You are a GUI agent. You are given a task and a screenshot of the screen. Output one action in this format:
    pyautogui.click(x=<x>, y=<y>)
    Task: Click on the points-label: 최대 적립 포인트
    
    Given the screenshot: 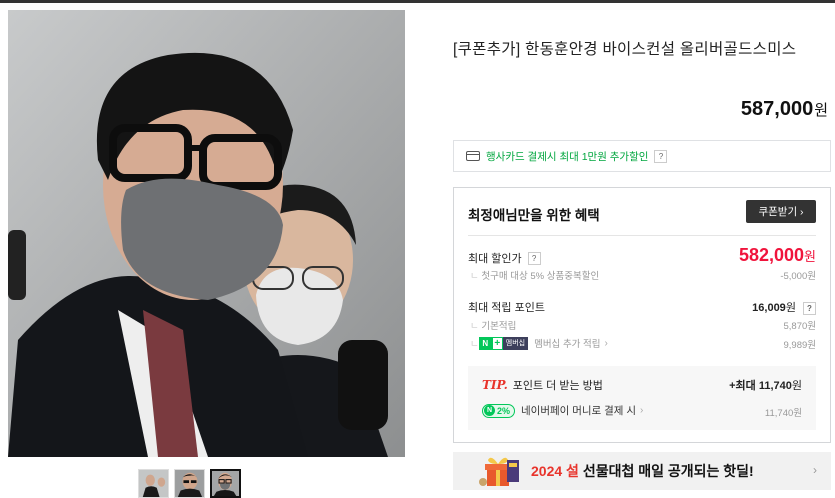 What is the action you would take?
    pyautogui.click(x=506, y=308)
    